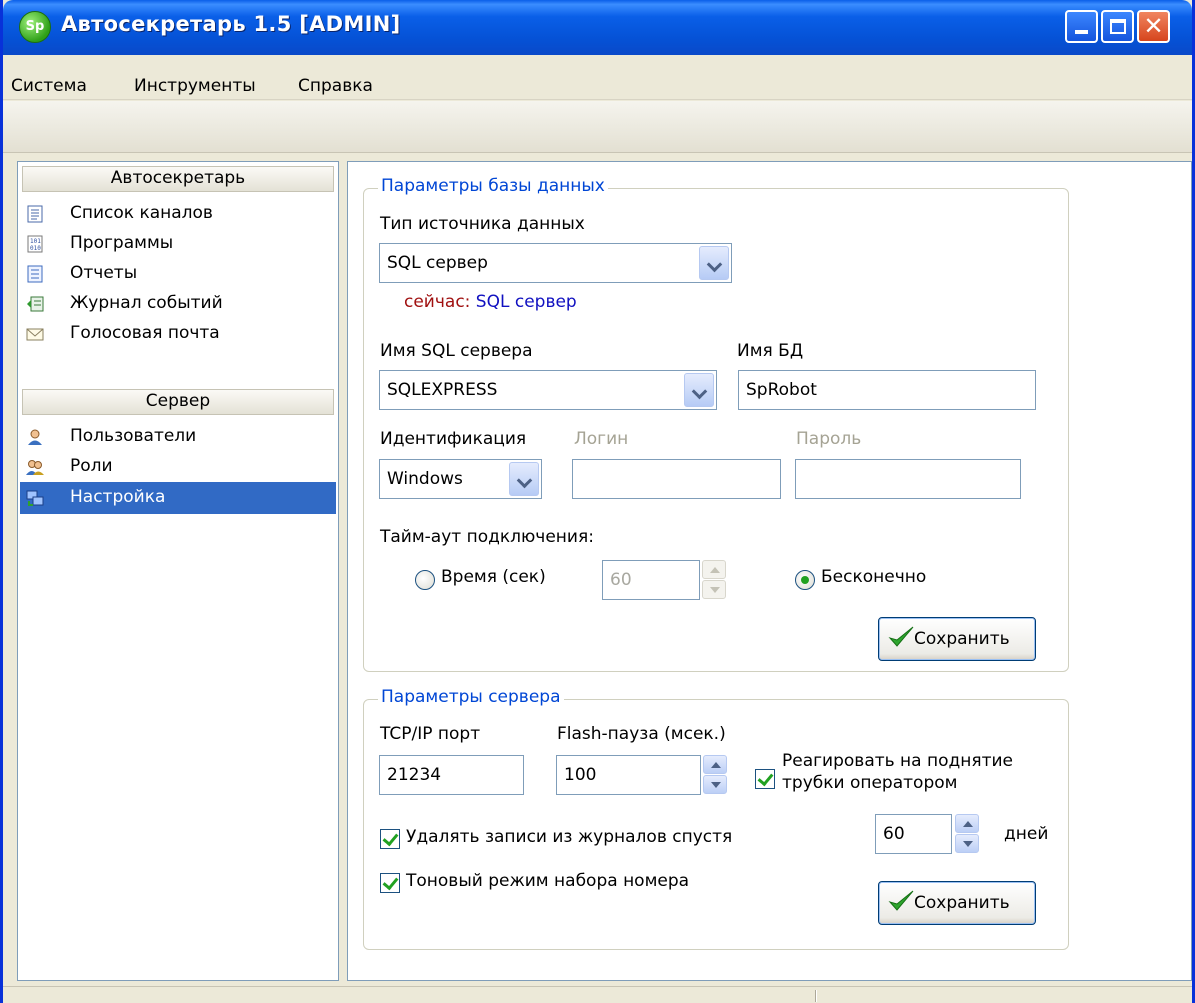 This screenshot has height=1003, width=1195. I want to click on nav-item-label: Журнал событий, so click(146, 303).